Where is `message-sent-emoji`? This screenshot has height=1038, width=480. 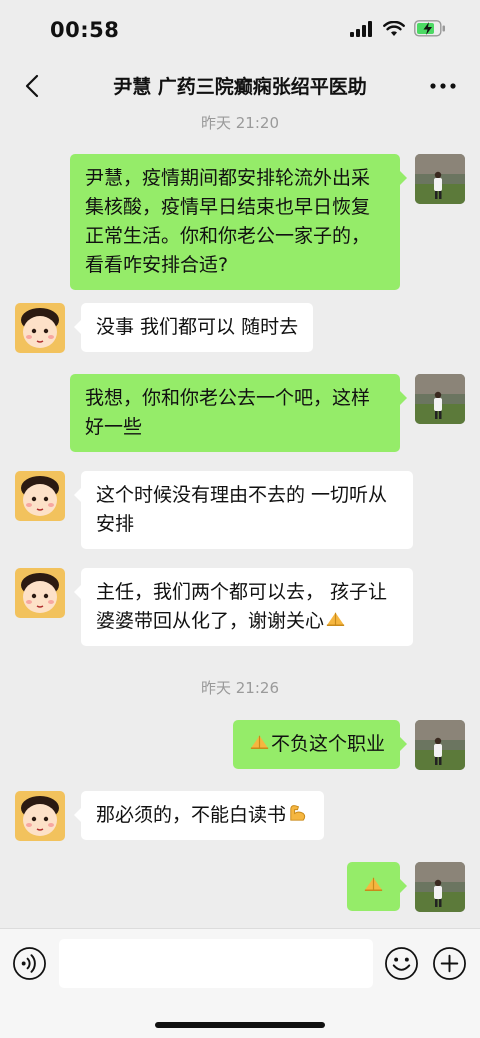
message-sent-emoji is located at coordinates (377, 886).